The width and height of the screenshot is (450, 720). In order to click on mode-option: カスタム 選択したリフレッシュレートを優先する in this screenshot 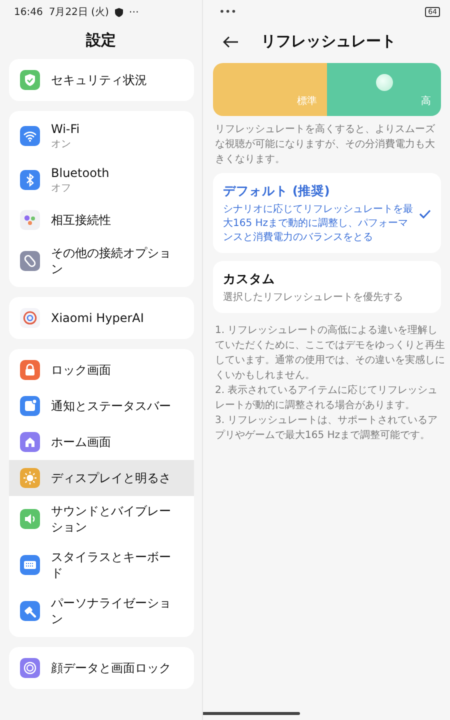, I will do `click(327, 287)`.